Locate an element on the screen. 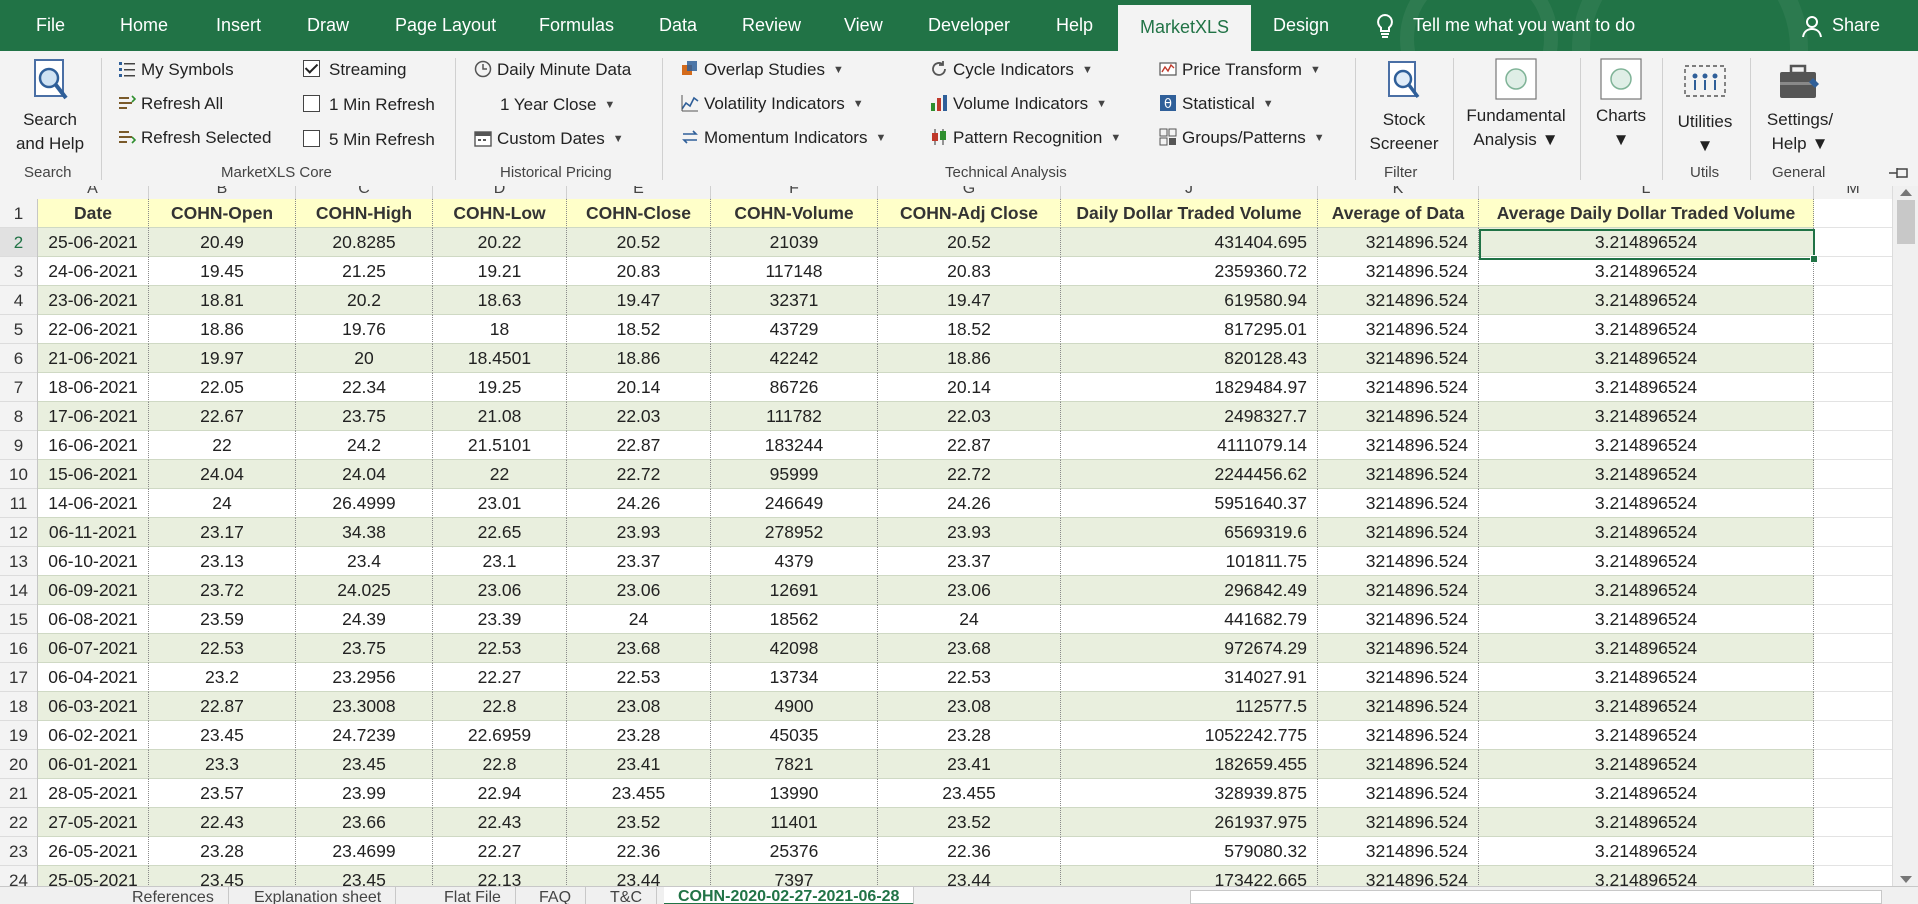  table-cell: 19.76 is located at coordinates (364, 329).